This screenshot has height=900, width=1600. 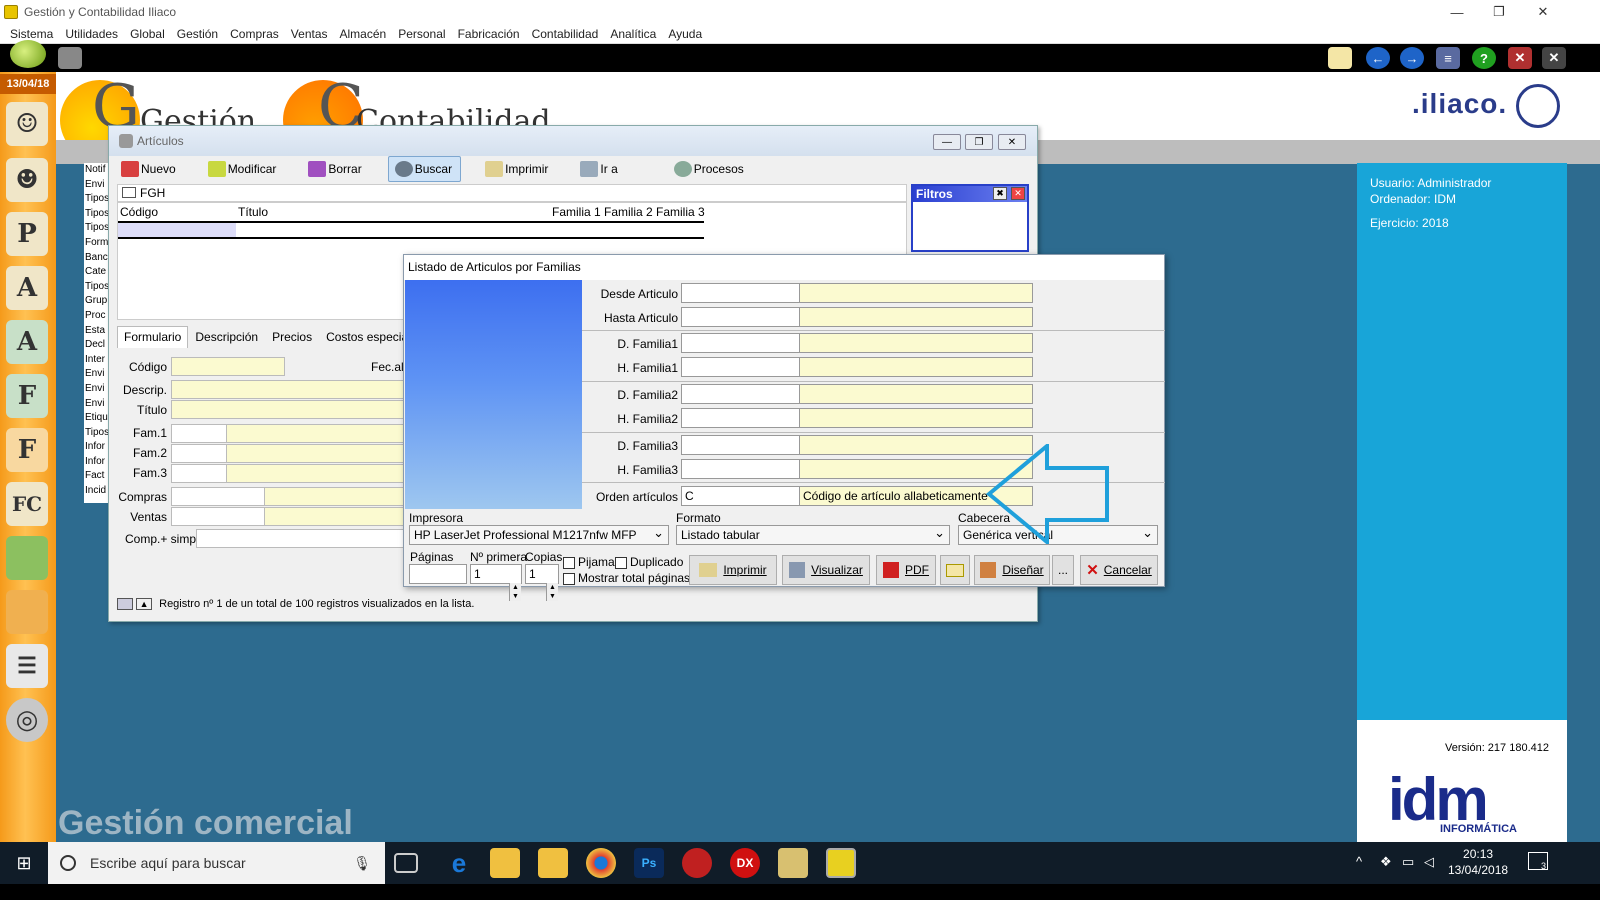 I want to click on d-familia3-field, so click(x=740, y=445).